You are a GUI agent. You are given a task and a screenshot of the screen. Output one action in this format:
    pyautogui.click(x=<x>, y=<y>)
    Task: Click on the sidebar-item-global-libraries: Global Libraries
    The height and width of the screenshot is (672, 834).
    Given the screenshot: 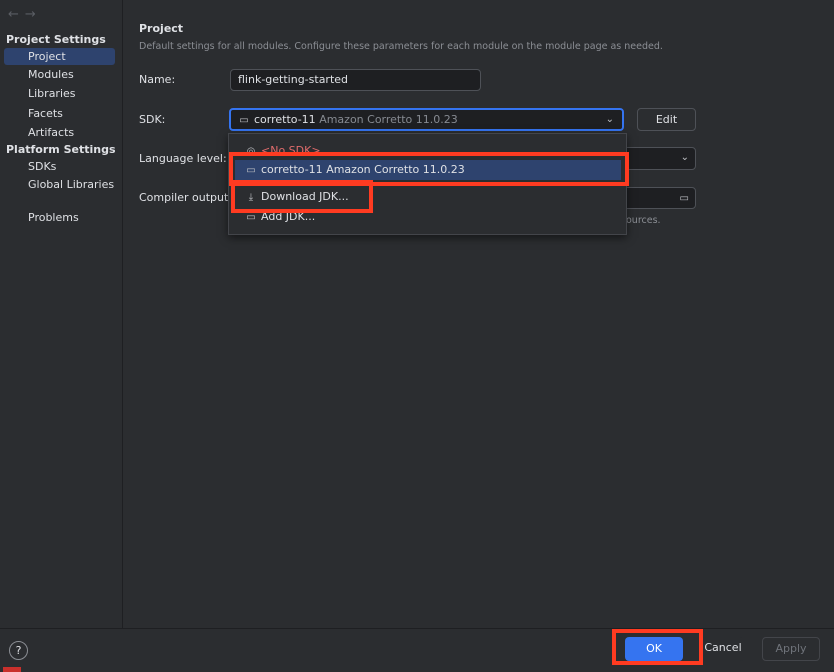 What is the action you would take?
    pyautogui.click(x=59, y=184)
    